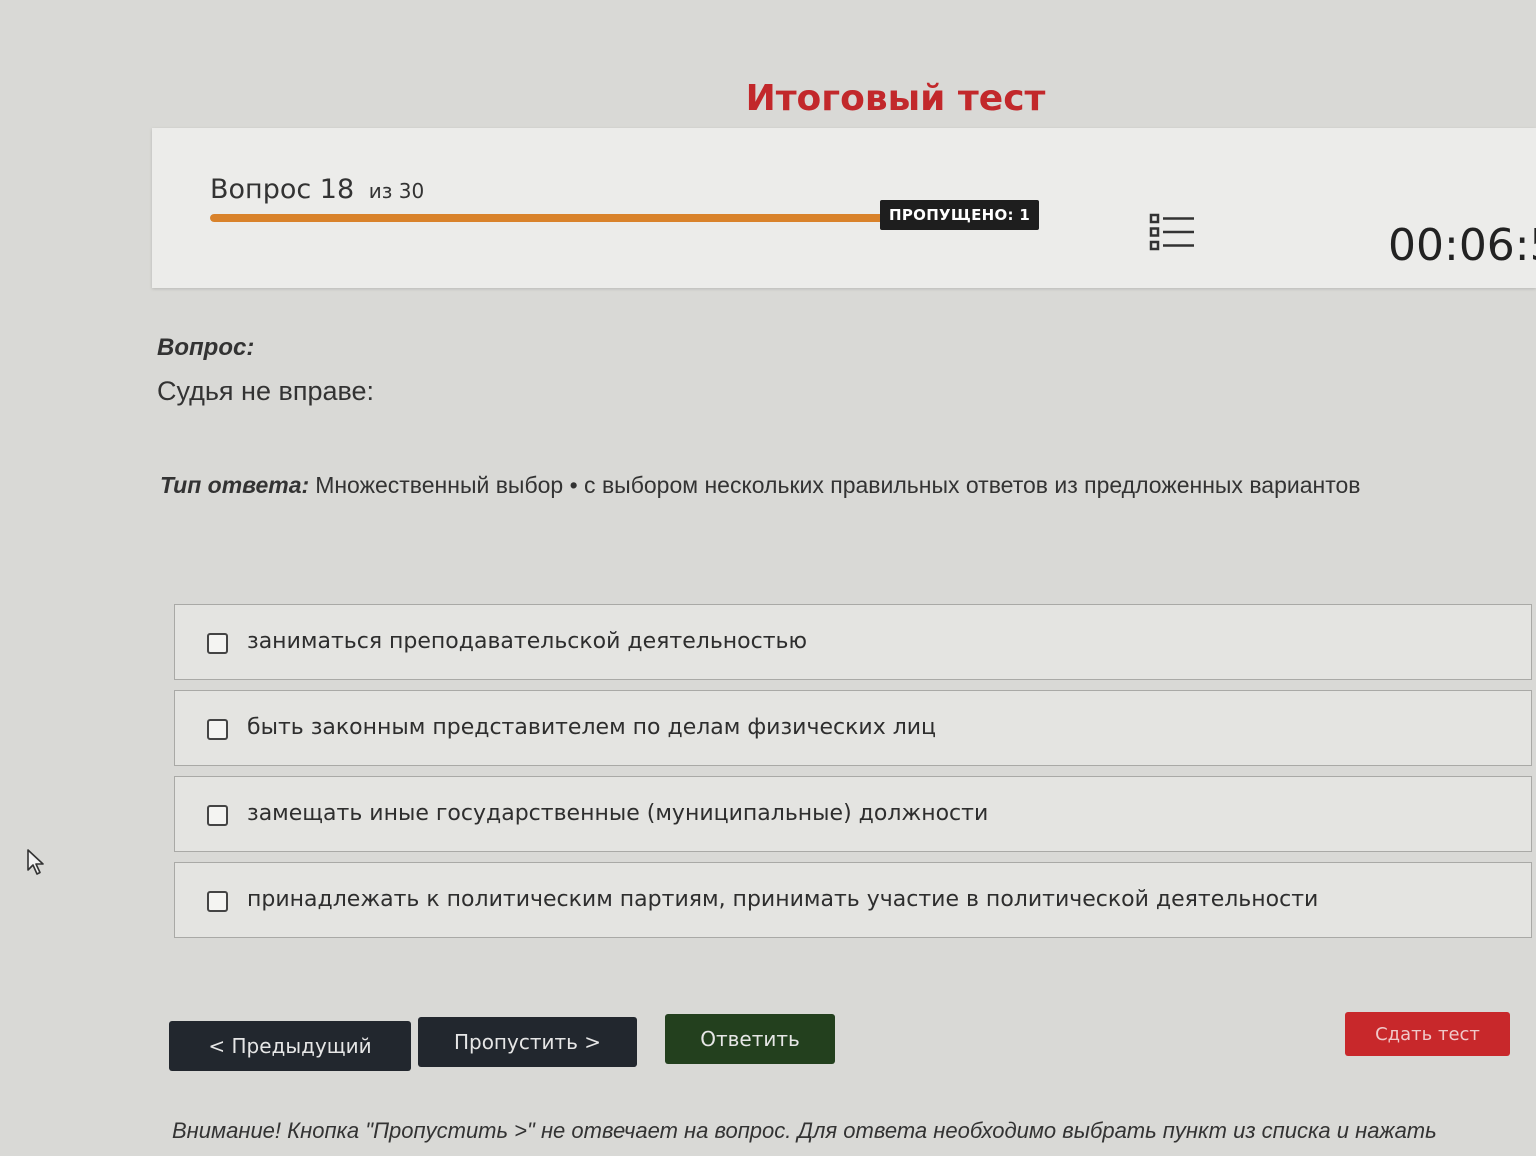 This screenshot has height=1156, width=1536. I want to click on progress-fill, so click(603, 218).